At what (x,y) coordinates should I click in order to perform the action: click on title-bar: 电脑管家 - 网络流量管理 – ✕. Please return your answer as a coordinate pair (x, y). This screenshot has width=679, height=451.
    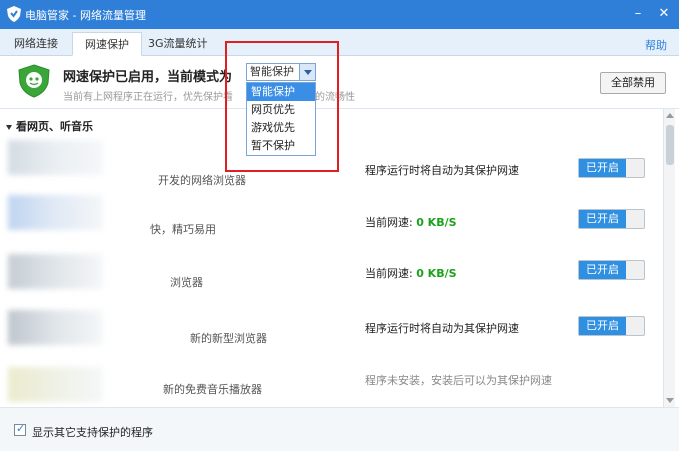
    Looking at the image, I should click on (339, 14).